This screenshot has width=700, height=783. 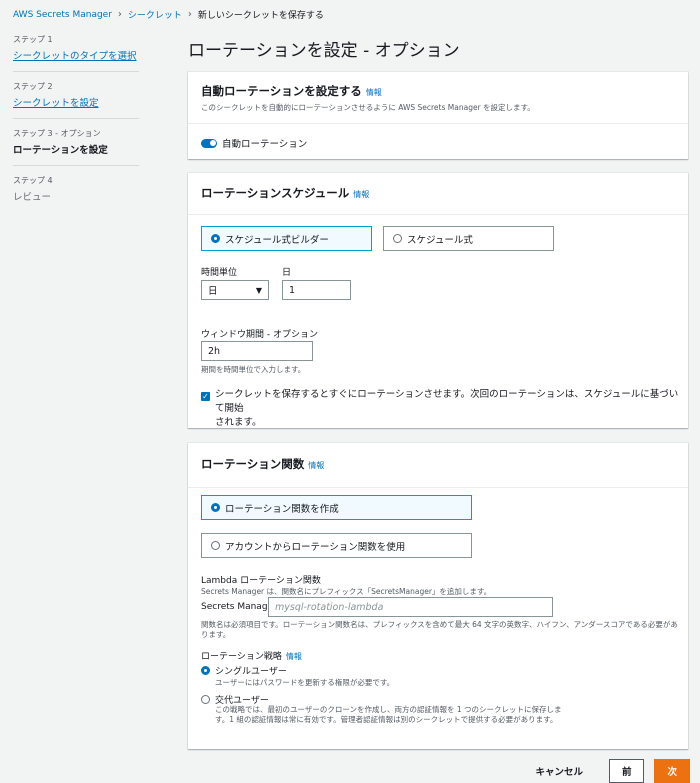 What do you see at coordinates (33, 180) in the screenshot?
I see `step-number: ステップ 4` at bounding box center [33, 180].